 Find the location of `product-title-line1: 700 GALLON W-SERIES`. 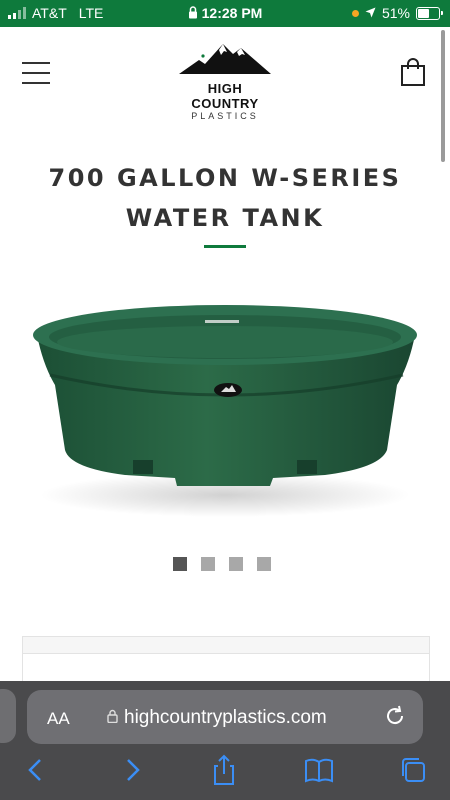

product-title-line1: 700 GALLON W-SERIES is located at coordinates (225, 178).